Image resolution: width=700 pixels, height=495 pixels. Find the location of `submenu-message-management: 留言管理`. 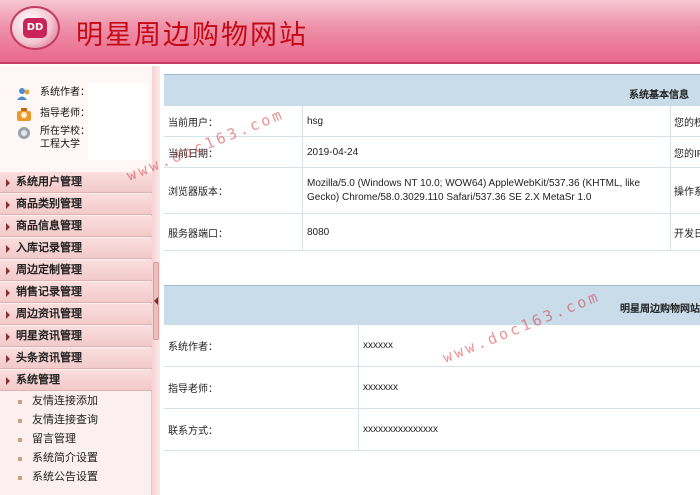

submenu-message-management: 留言管理 is located at coordinates (76, 439).